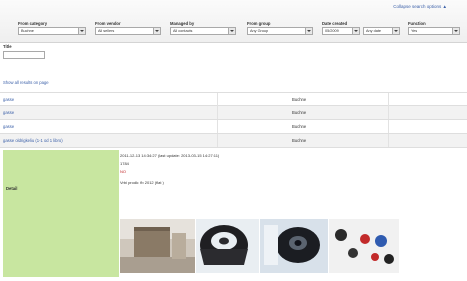  I want to click on filter-label-date-created: Date created, so click(335, 23).